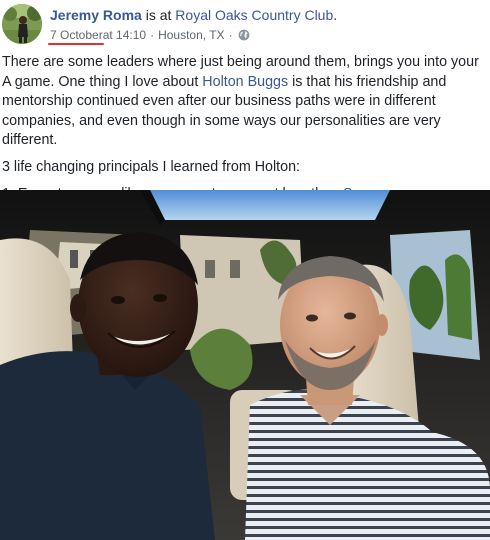 The image size is (490, 540). Describe the element at coordinates (335, 15) in the screenshot. I see `place-end-text: .` at that location.